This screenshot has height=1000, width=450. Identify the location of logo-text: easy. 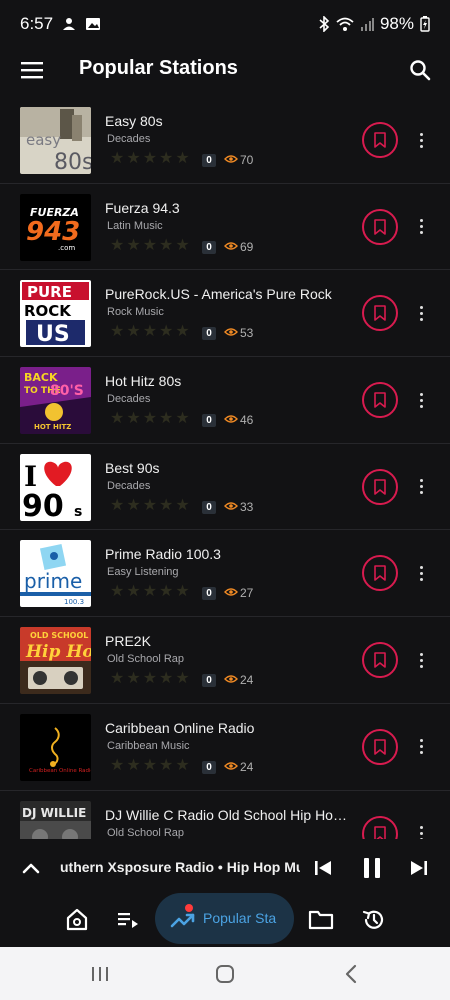
(43, 140).